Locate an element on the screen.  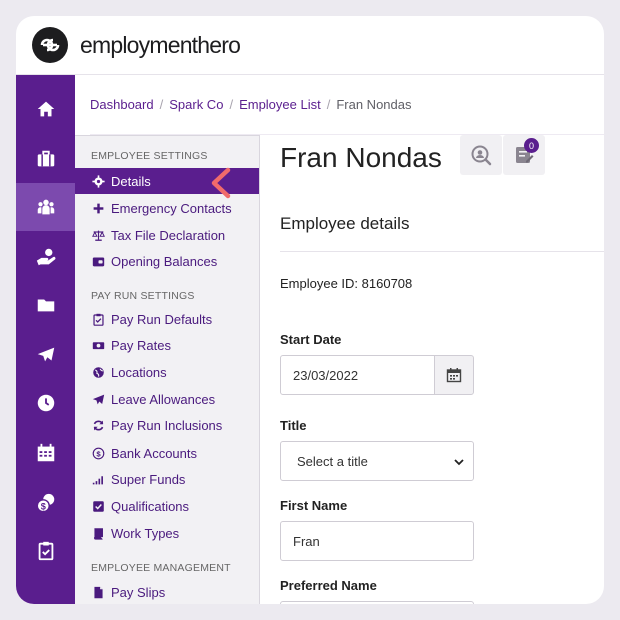
rail-timesheets is located at coordinates (45, 403).